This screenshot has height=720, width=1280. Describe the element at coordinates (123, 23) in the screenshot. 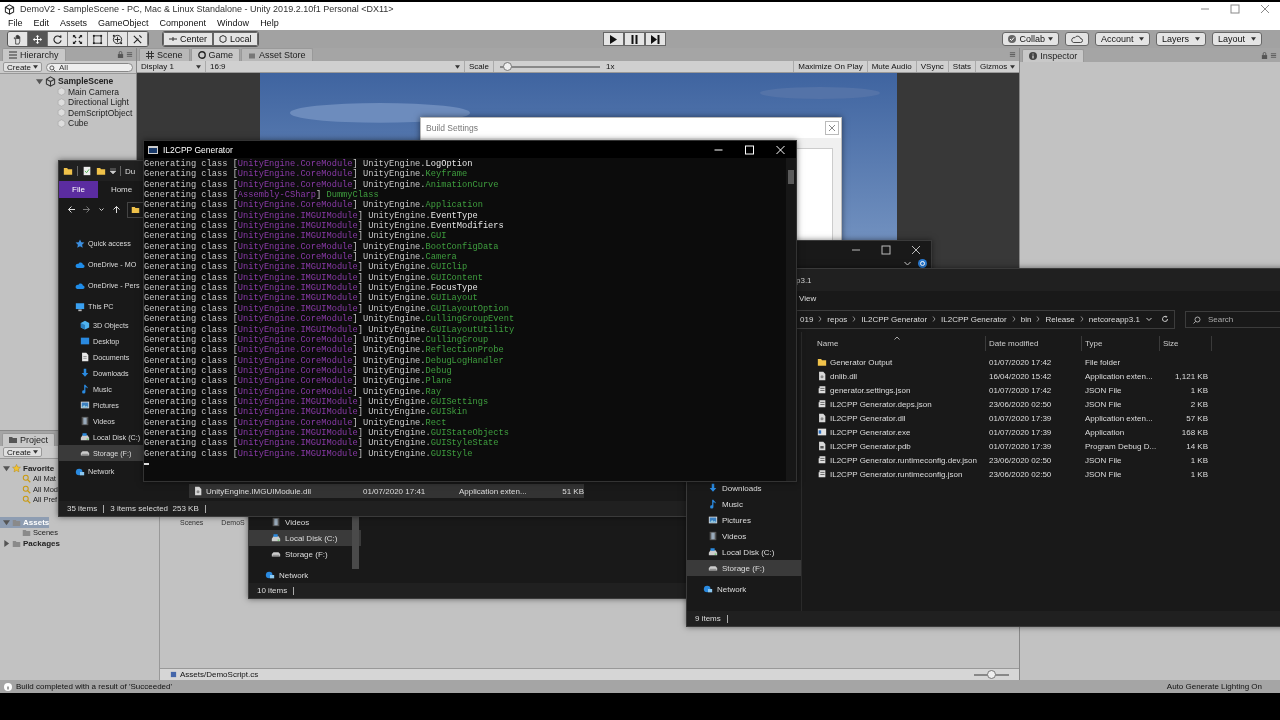

I see `menu-item: GameObject` at that location.